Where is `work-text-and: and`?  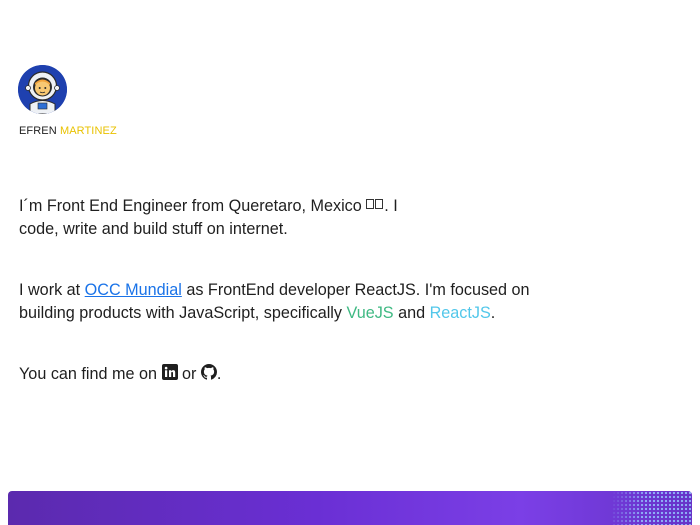 work-text-and: and is located at coordinates (411, 313).